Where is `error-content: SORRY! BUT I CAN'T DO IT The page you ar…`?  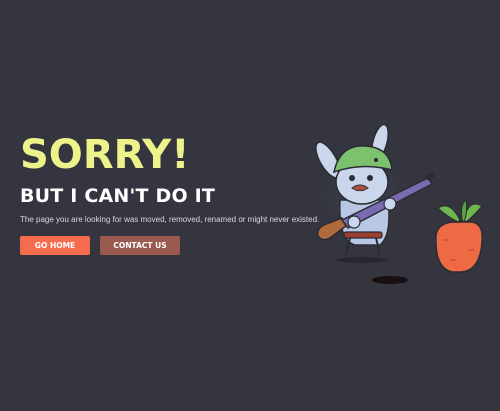 error-content: SORRY! BUT I CAN'T DO IT The page you ar… is located at coordinates (170, 178).